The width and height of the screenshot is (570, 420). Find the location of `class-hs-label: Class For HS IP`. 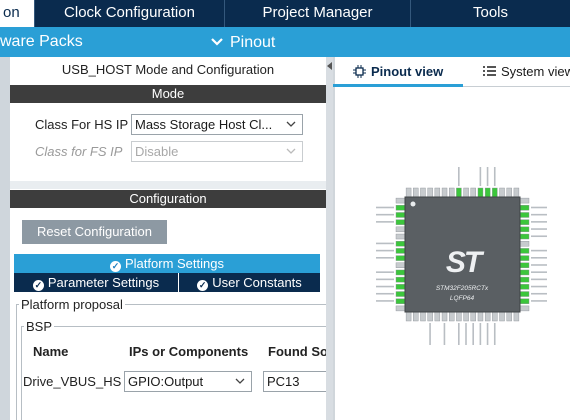

class-hs-label: Class For HS IP is located at coordinates (82, 124).